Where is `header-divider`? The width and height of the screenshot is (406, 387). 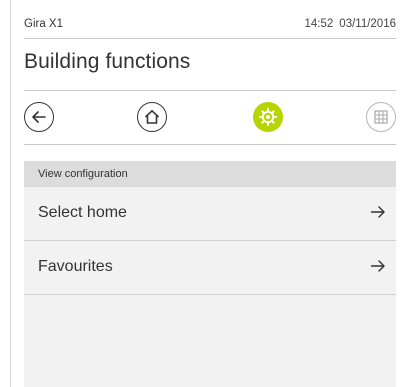
header-divider is located at coordinates (210, 38).